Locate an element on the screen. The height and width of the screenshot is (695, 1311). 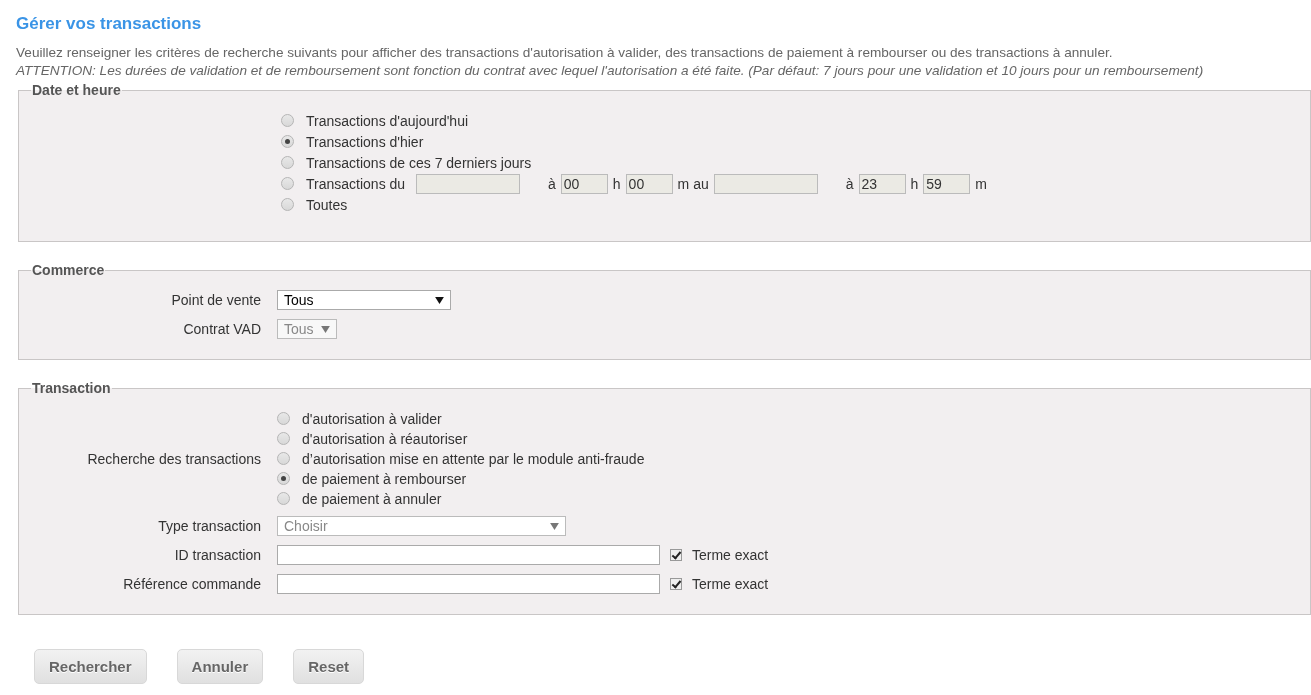
radio-label: d’autorisation mise en attente par le module anti-fraude is located at coordinates (473, 458).